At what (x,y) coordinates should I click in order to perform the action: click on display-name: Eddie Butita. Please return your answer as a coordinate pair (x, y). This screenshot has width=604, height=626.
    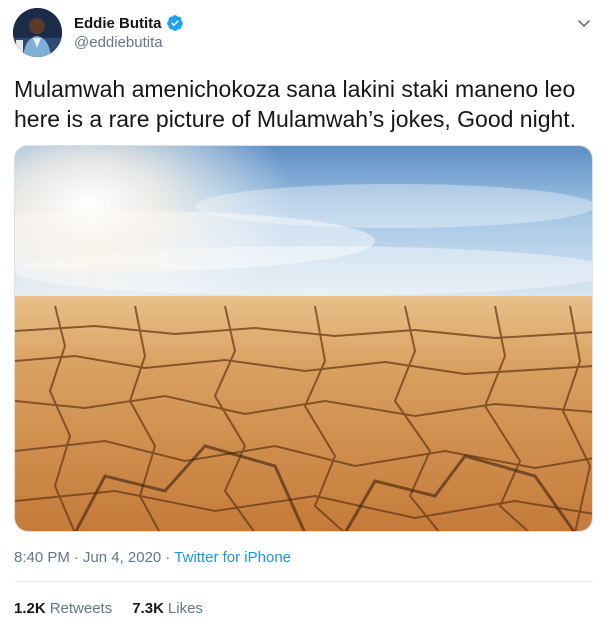
    Looking at the image, I should click on (118, 23).